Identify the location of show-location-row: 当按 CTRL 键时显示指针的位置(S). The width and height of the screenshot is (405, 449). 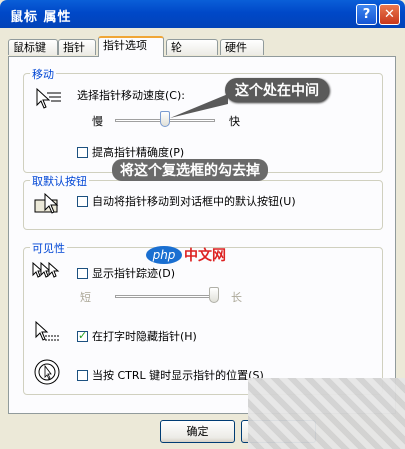
(170, 375).